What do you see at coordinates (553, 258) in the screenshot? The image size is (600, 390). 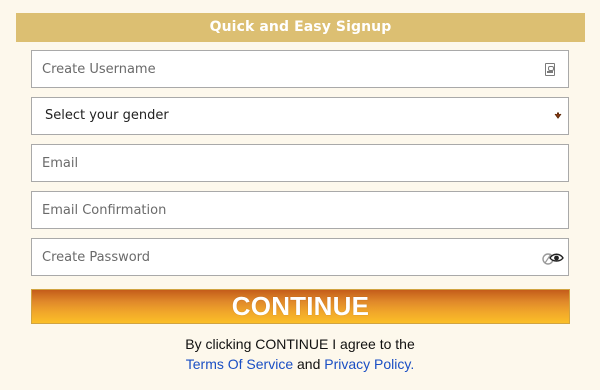 I see `eye-toggle-icon` at bounding box center [553, 258].